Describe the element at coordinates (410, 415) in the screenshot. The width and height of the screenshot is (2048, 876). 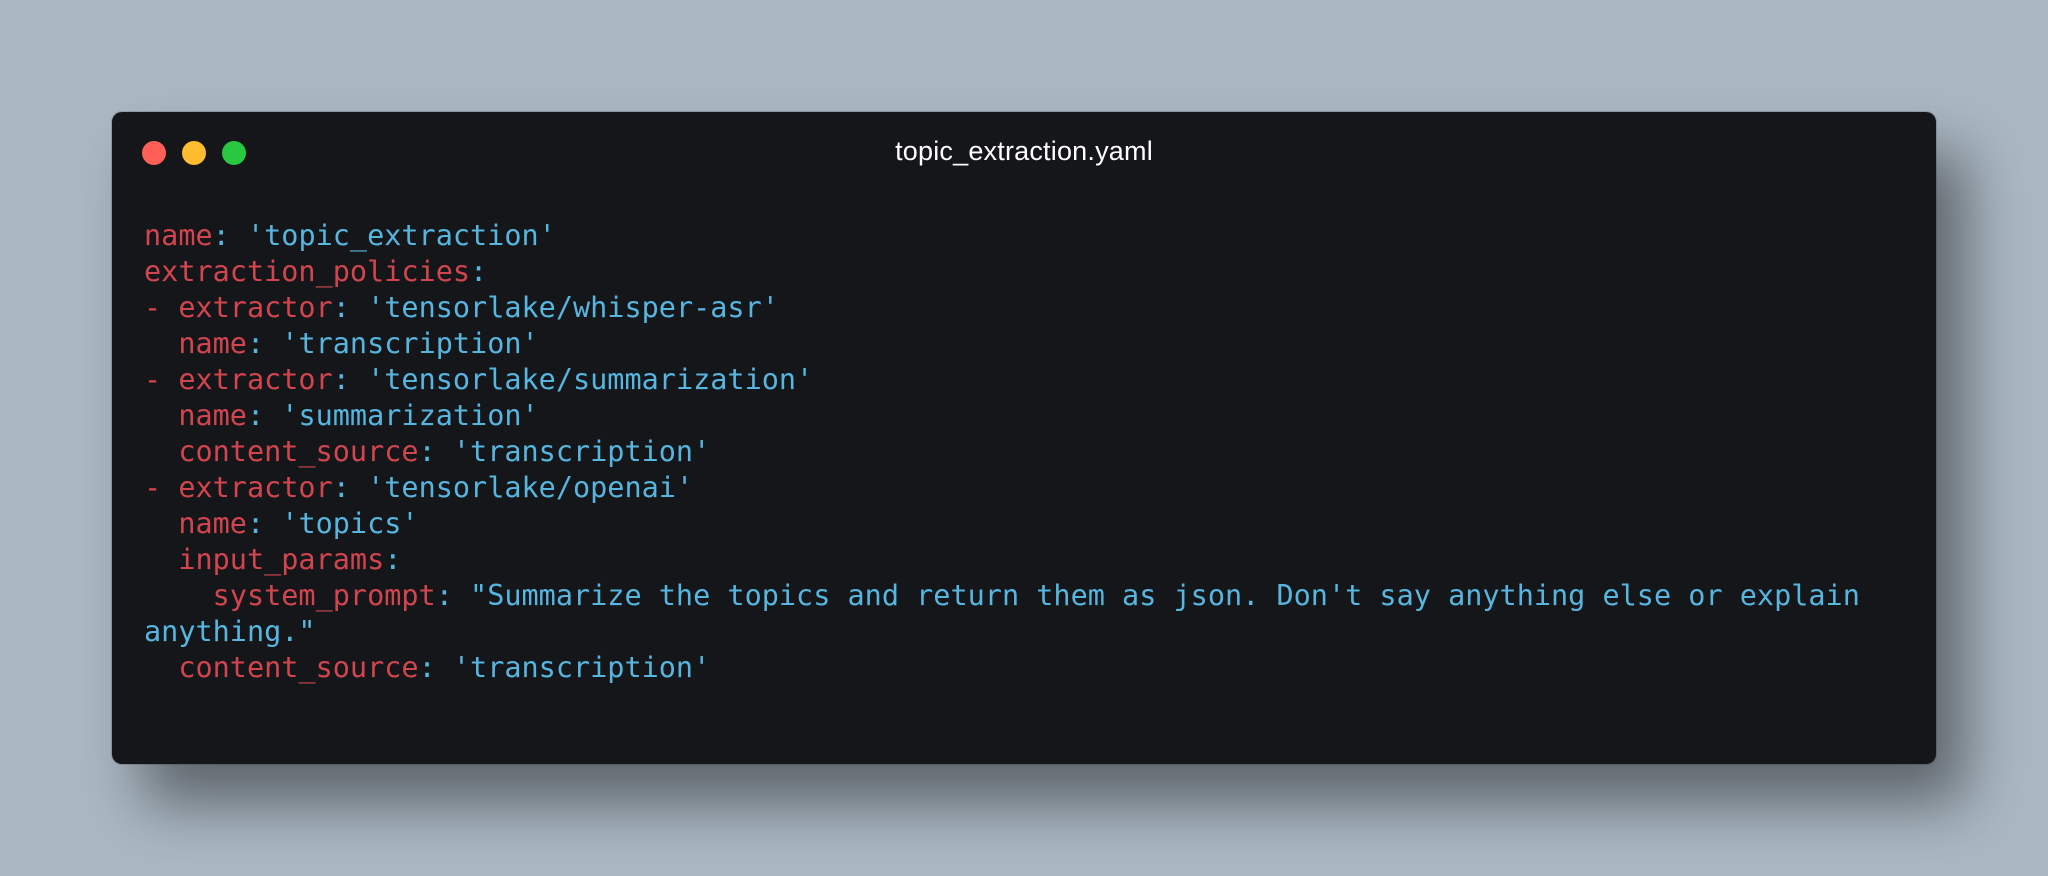
I see `yaml-value: 'summarization'` at that location.